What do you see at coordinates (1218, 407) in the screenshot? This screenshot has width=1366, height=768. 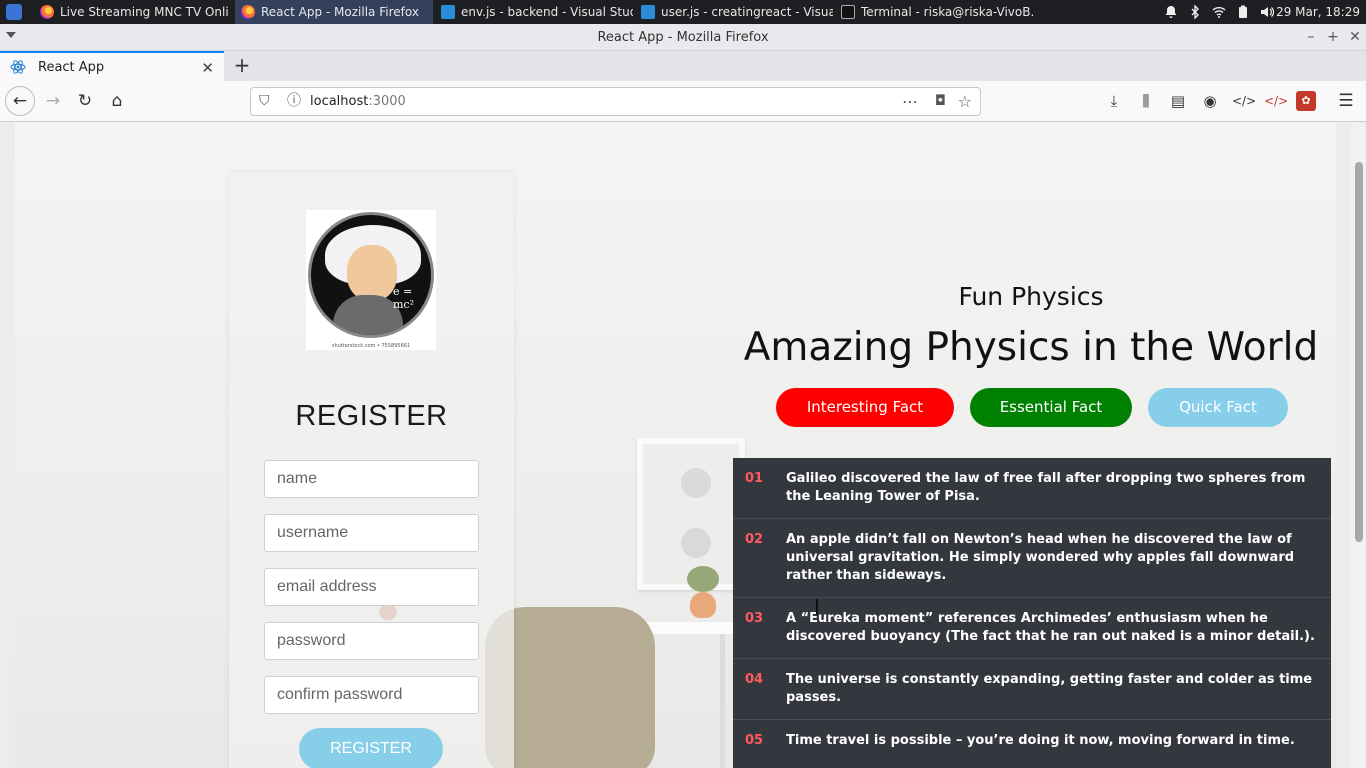 I see `quick-fact-button: Quick Fact` at bounding box center [1218, 407].